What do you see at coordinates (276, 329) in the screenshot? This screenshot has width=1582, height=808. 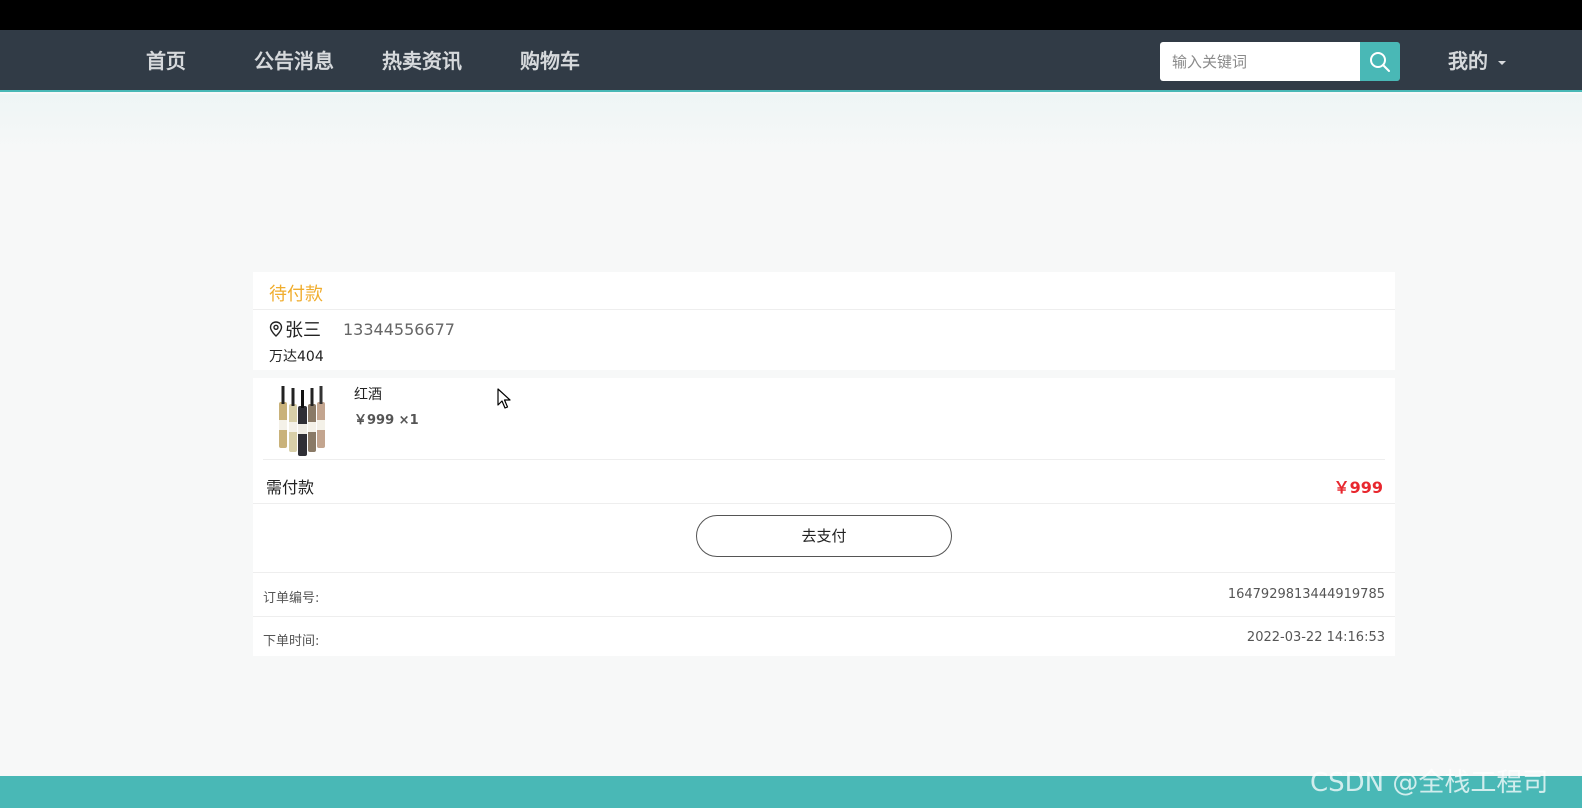 I see `location-pin-icon` at bounding box center [276, 329].